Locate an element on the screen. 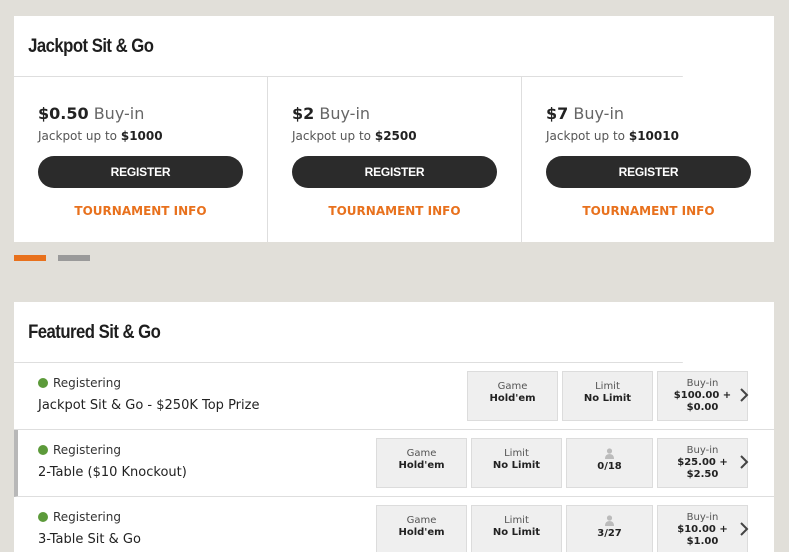 The image size is (789, 552). buyin-cell: Buy-in $100.00 + $0.00 is located at coordinates (702, 396).